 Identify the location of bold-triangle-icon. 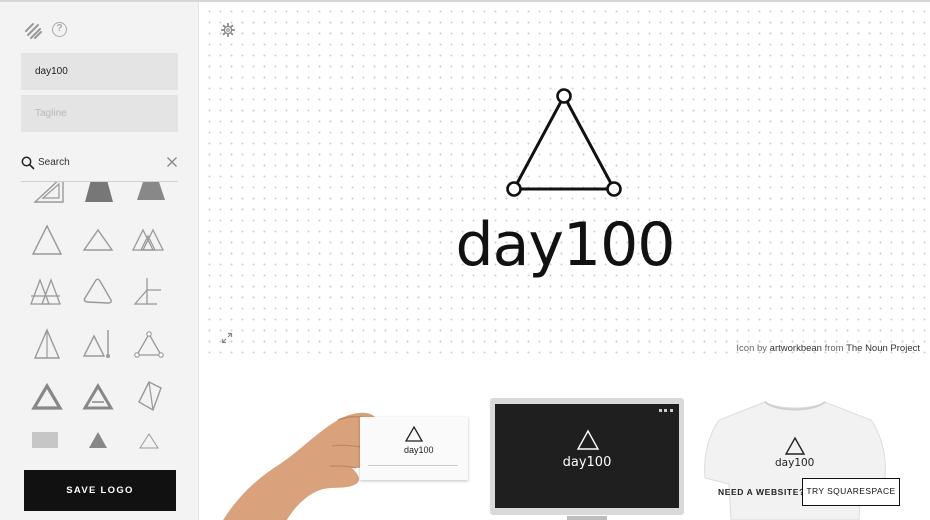
(47, 396).